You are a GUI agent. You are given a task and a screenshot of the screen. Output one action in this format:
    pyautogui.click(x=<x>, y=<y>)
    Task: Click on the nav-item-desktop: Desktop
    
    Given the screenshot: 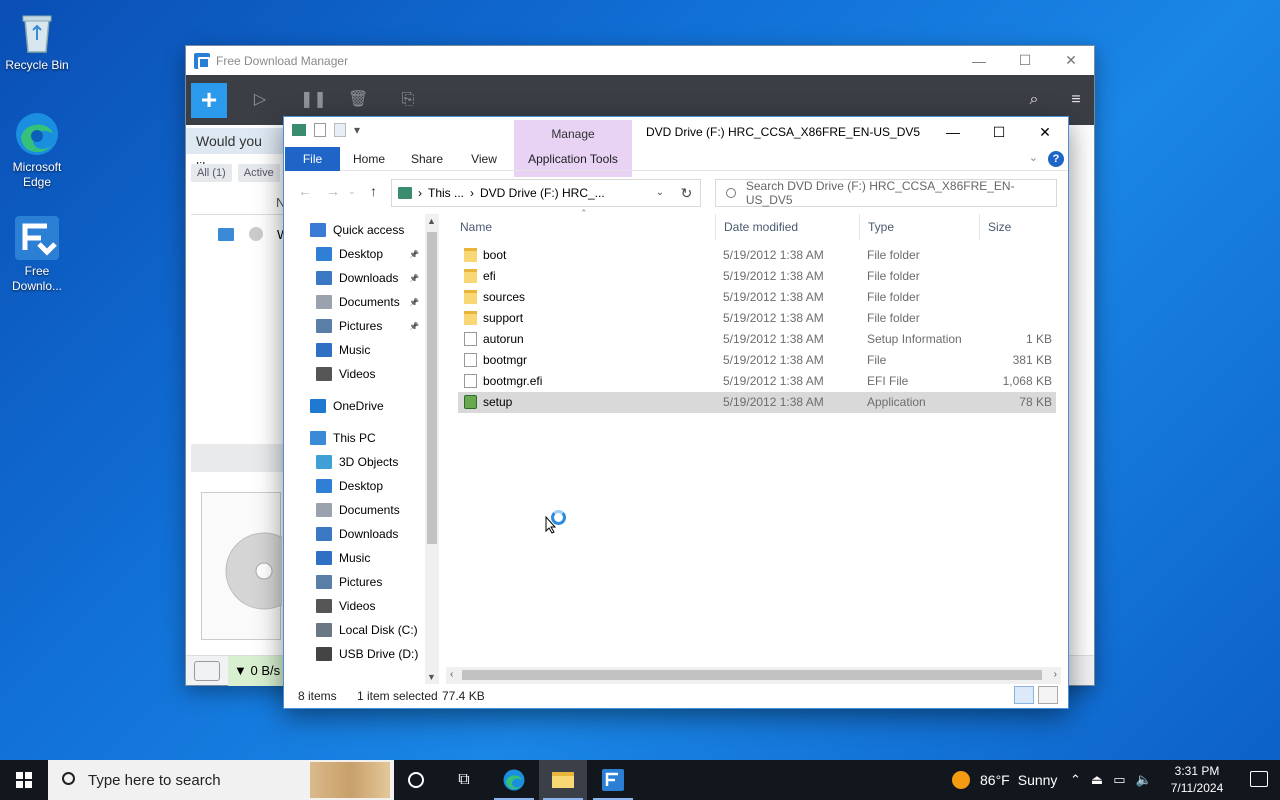 What is the action you would take?
    pyautogui.click(x=354, y=486)
    